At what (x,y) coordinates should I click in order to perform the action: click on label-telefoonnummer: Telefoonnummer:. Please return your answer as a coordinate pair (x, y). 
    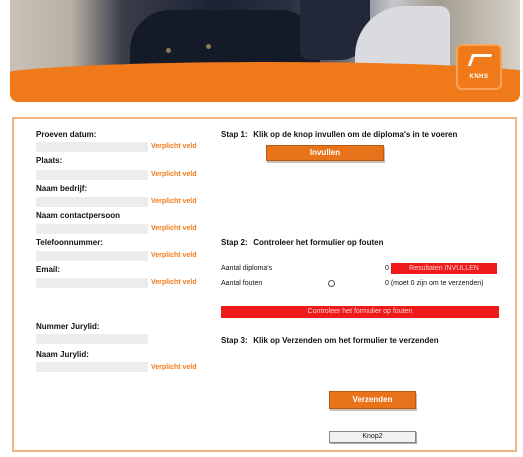
    Looking at the image, I should click on (69, 242).